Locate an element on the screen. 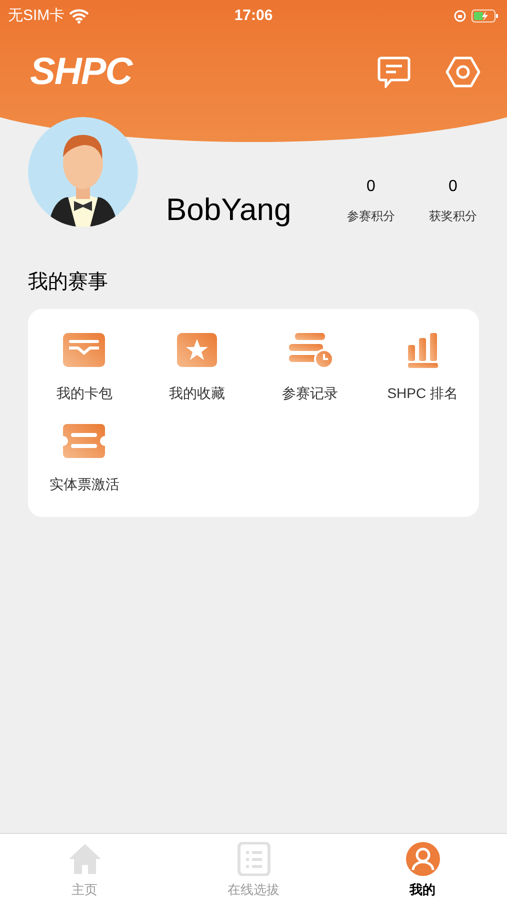 The height and width of the screenshot is (900, 507). message-icon is located at coordinates (394, 72).